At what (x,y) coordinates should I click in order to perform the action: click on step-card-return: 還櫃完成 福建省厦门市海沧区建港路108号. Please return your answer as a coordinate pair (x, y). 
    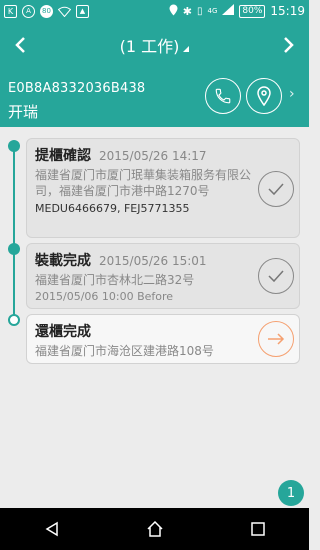
    Looking at the image, I should click on (163, 339).